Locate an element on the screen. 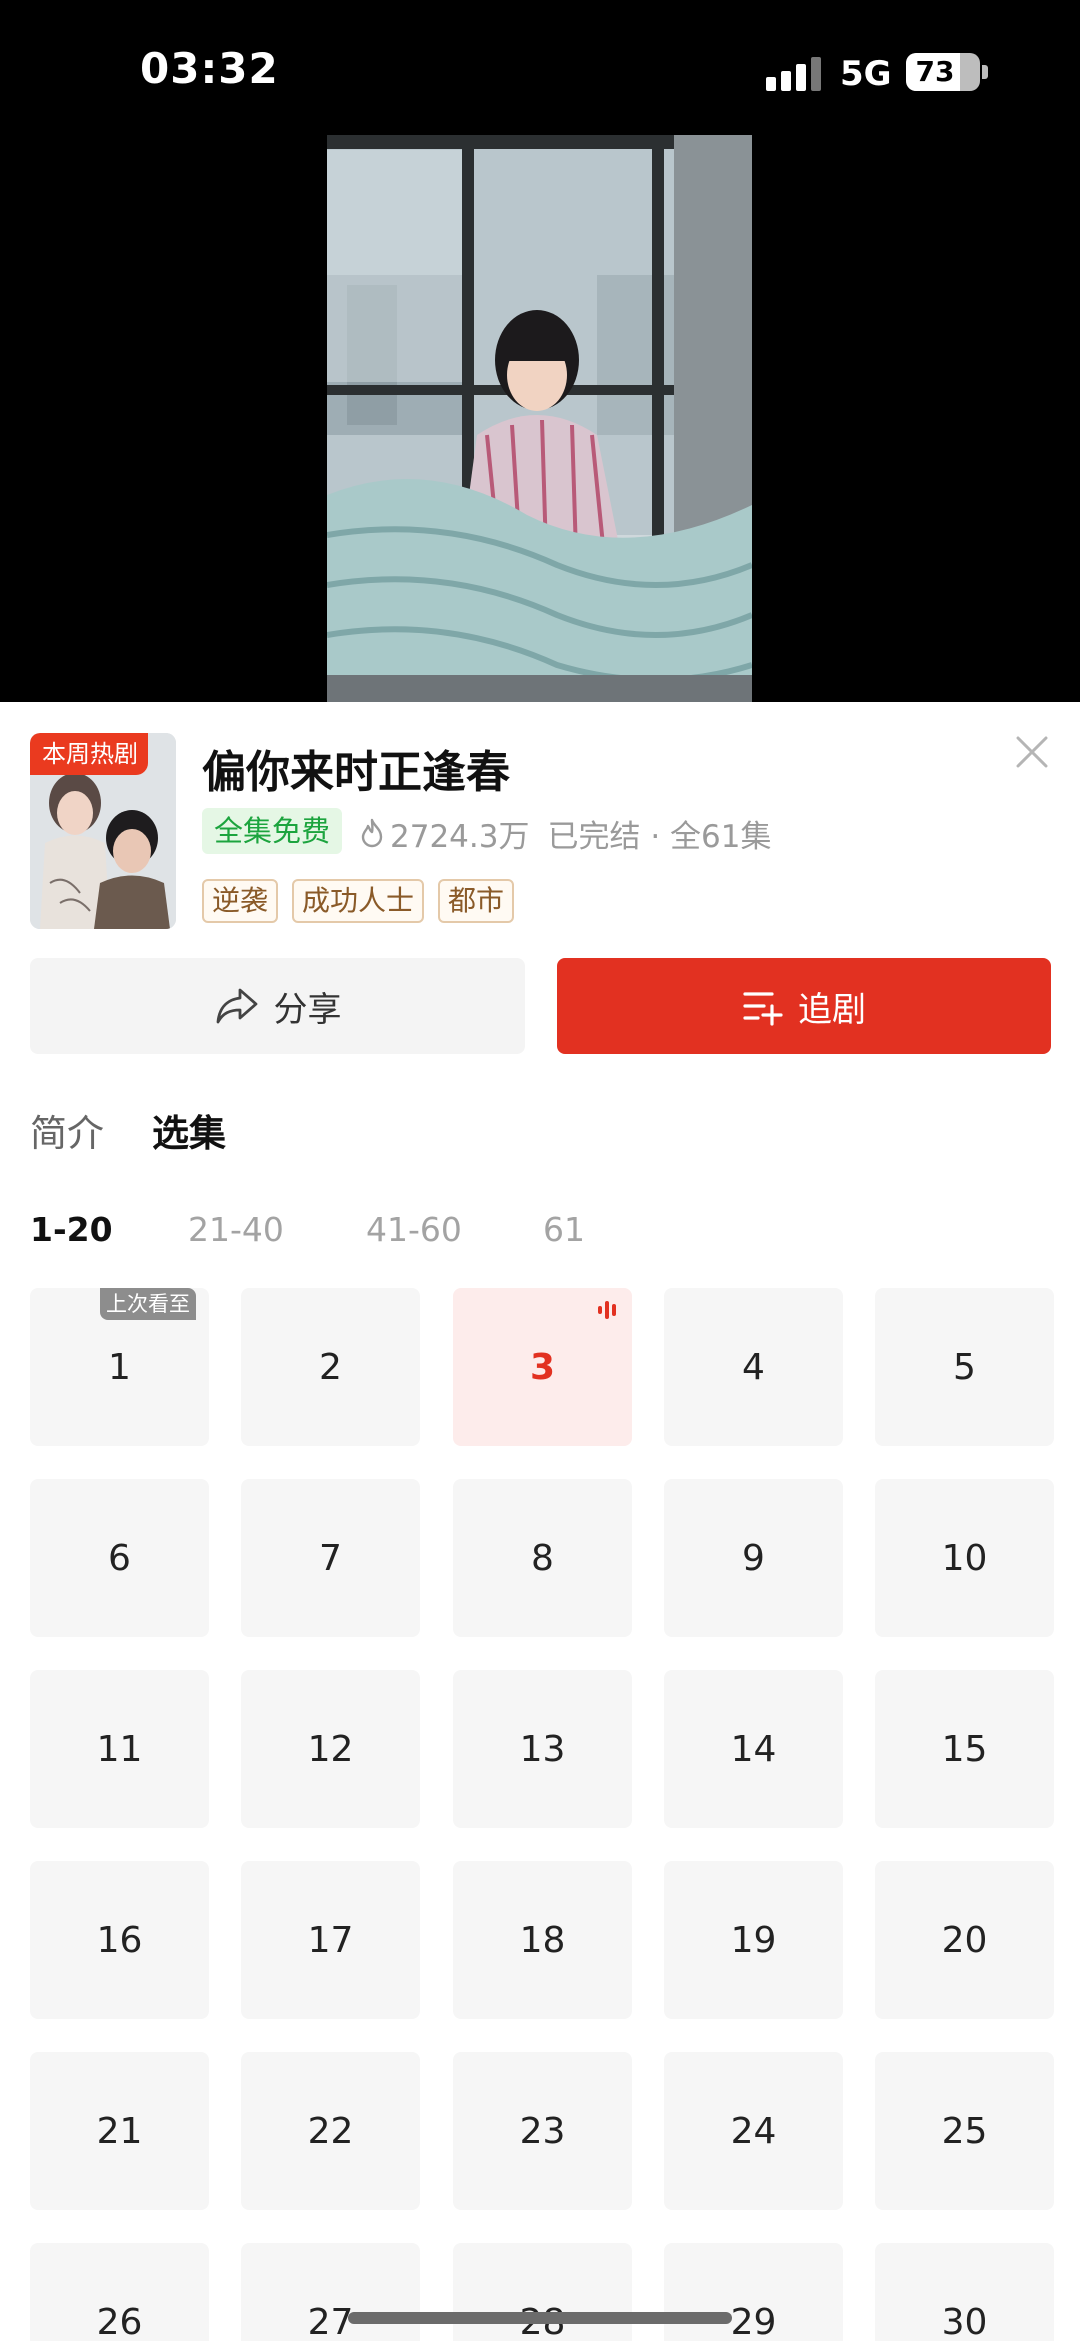  episode-number: 15 is located at coordinates (964, 1749).